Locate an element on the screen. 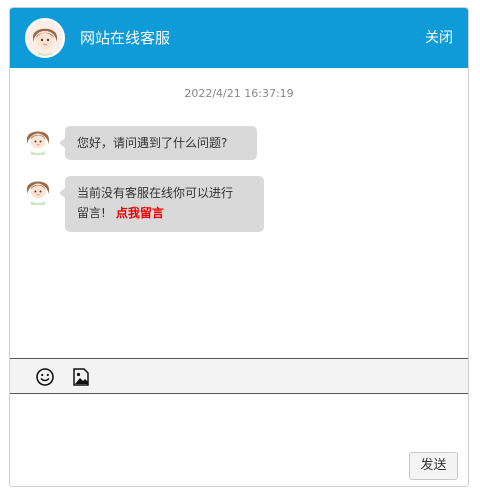 The width and height of the screenshot is (480, 497). emoji-button is located at coordinates (45, 377).